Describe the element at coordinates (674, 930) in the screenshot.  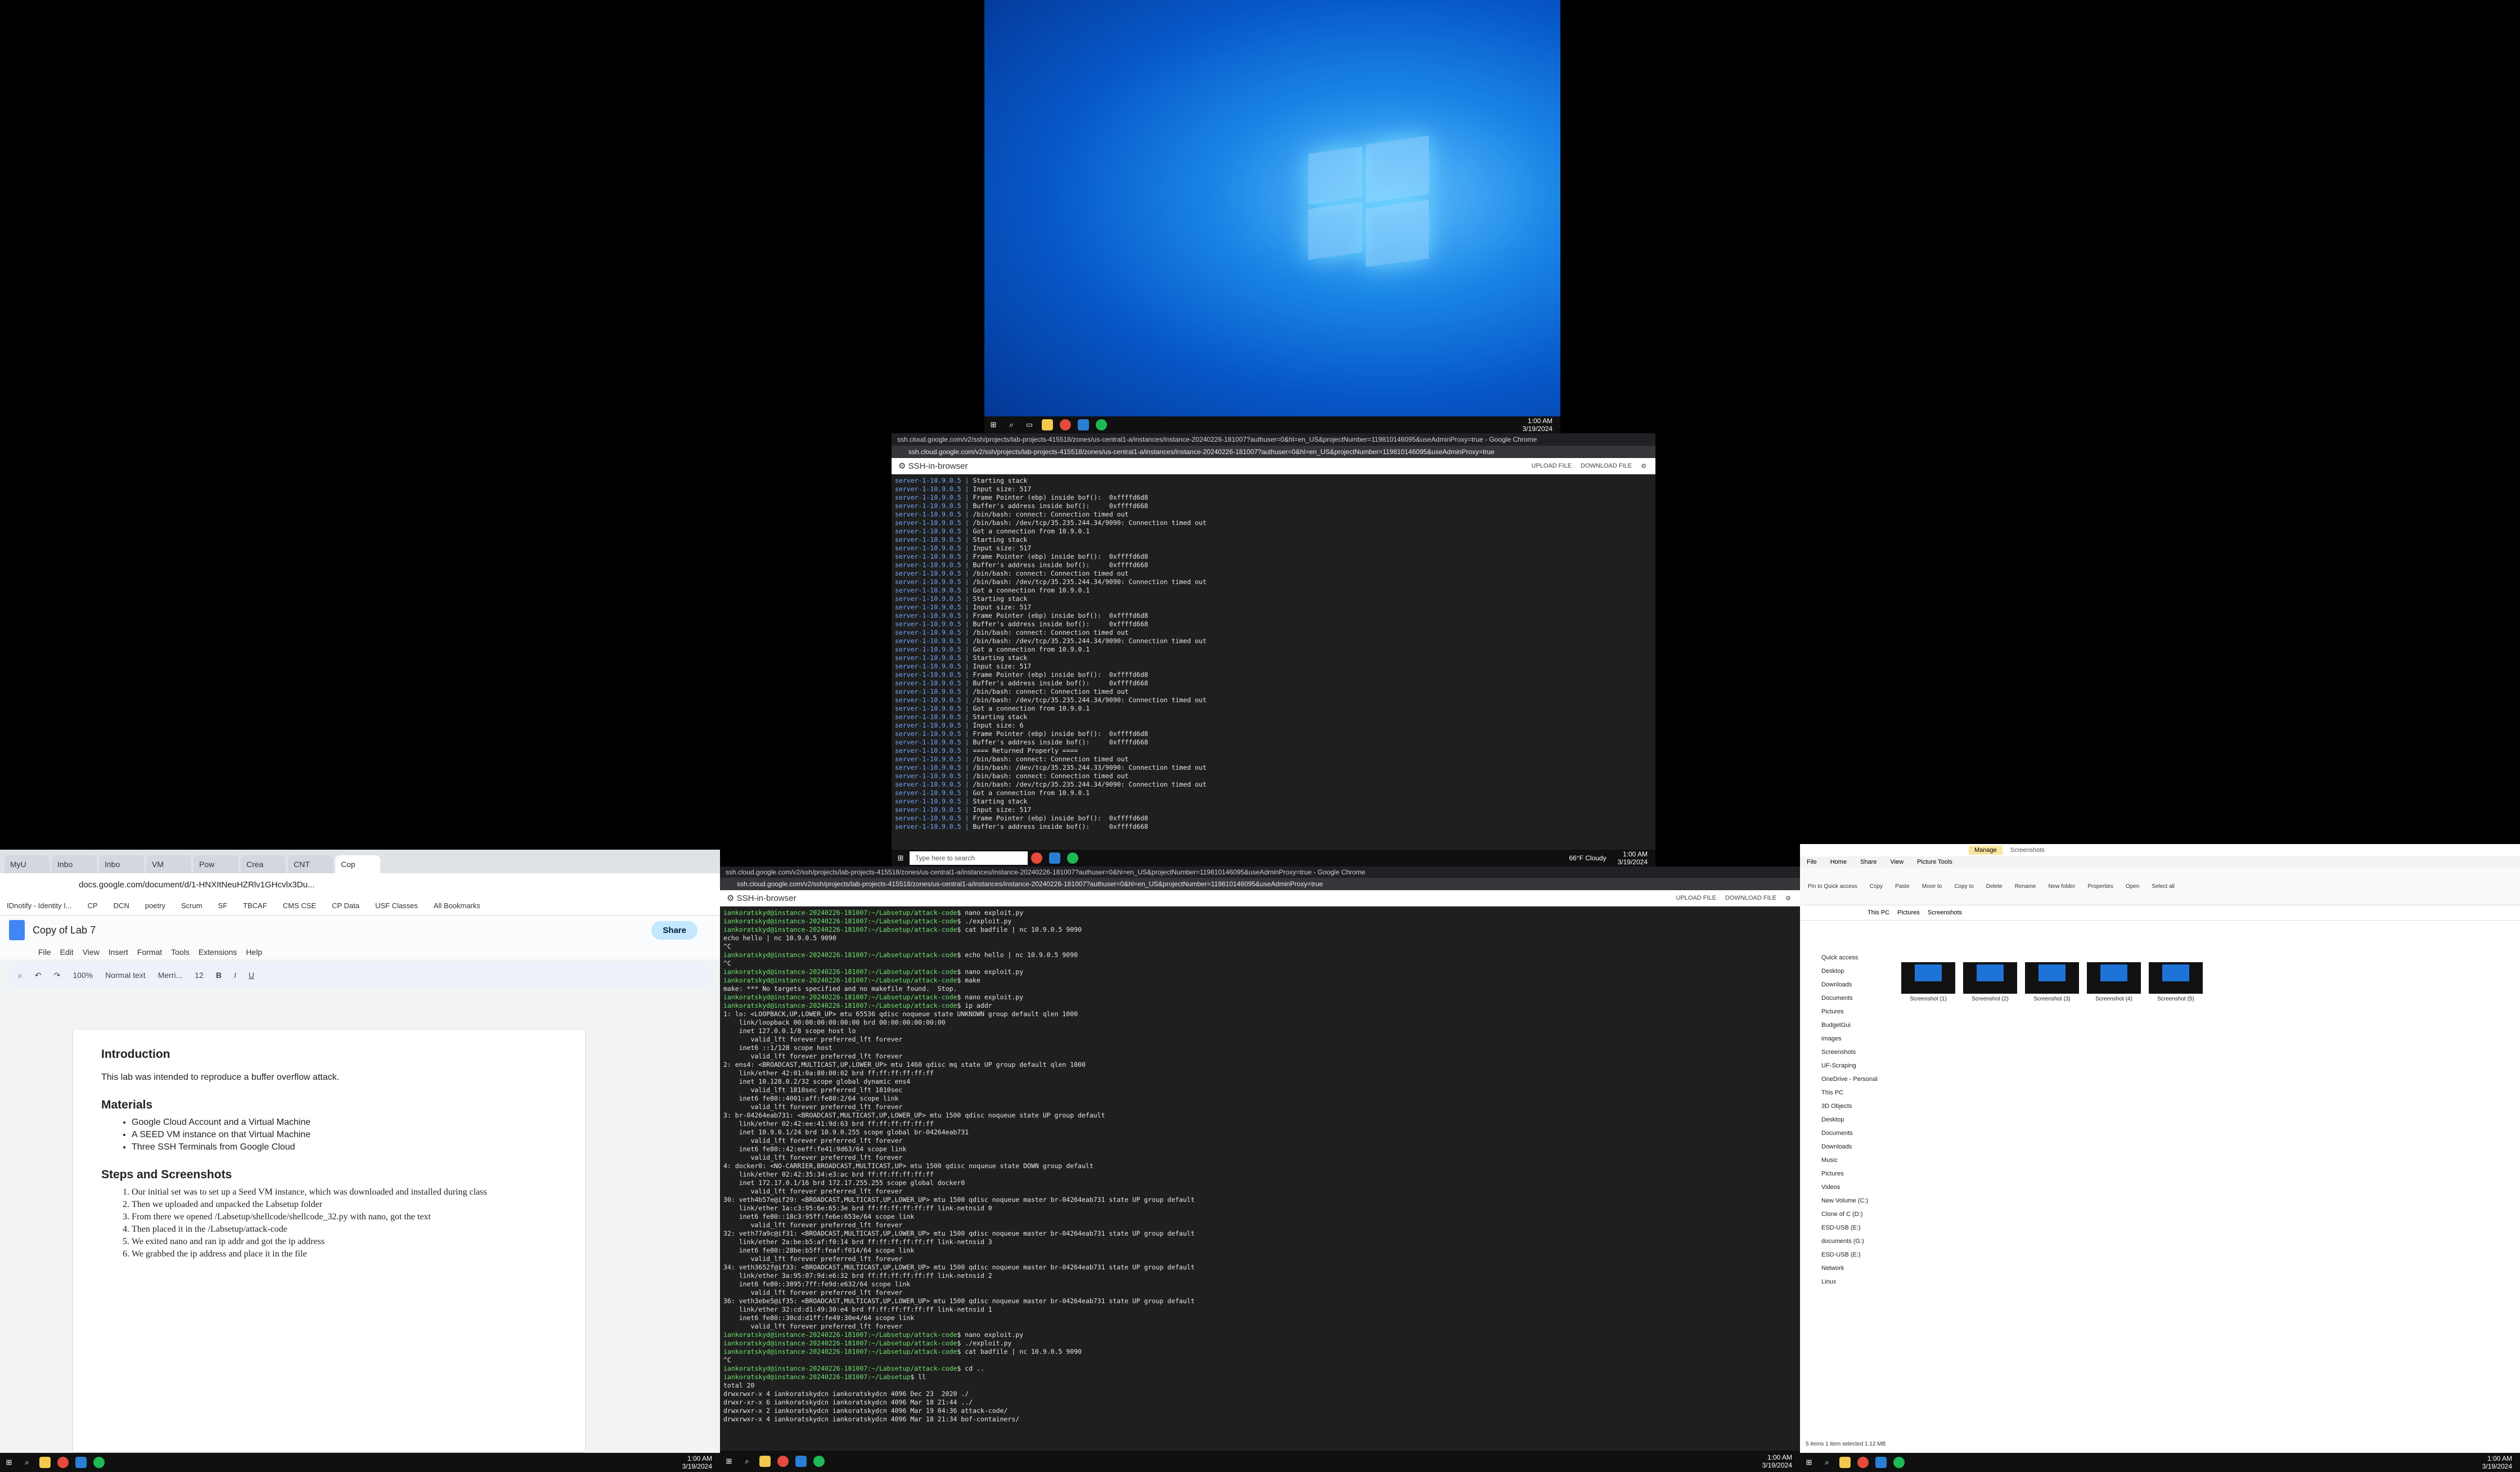
I see `share-button: Share` at that location.